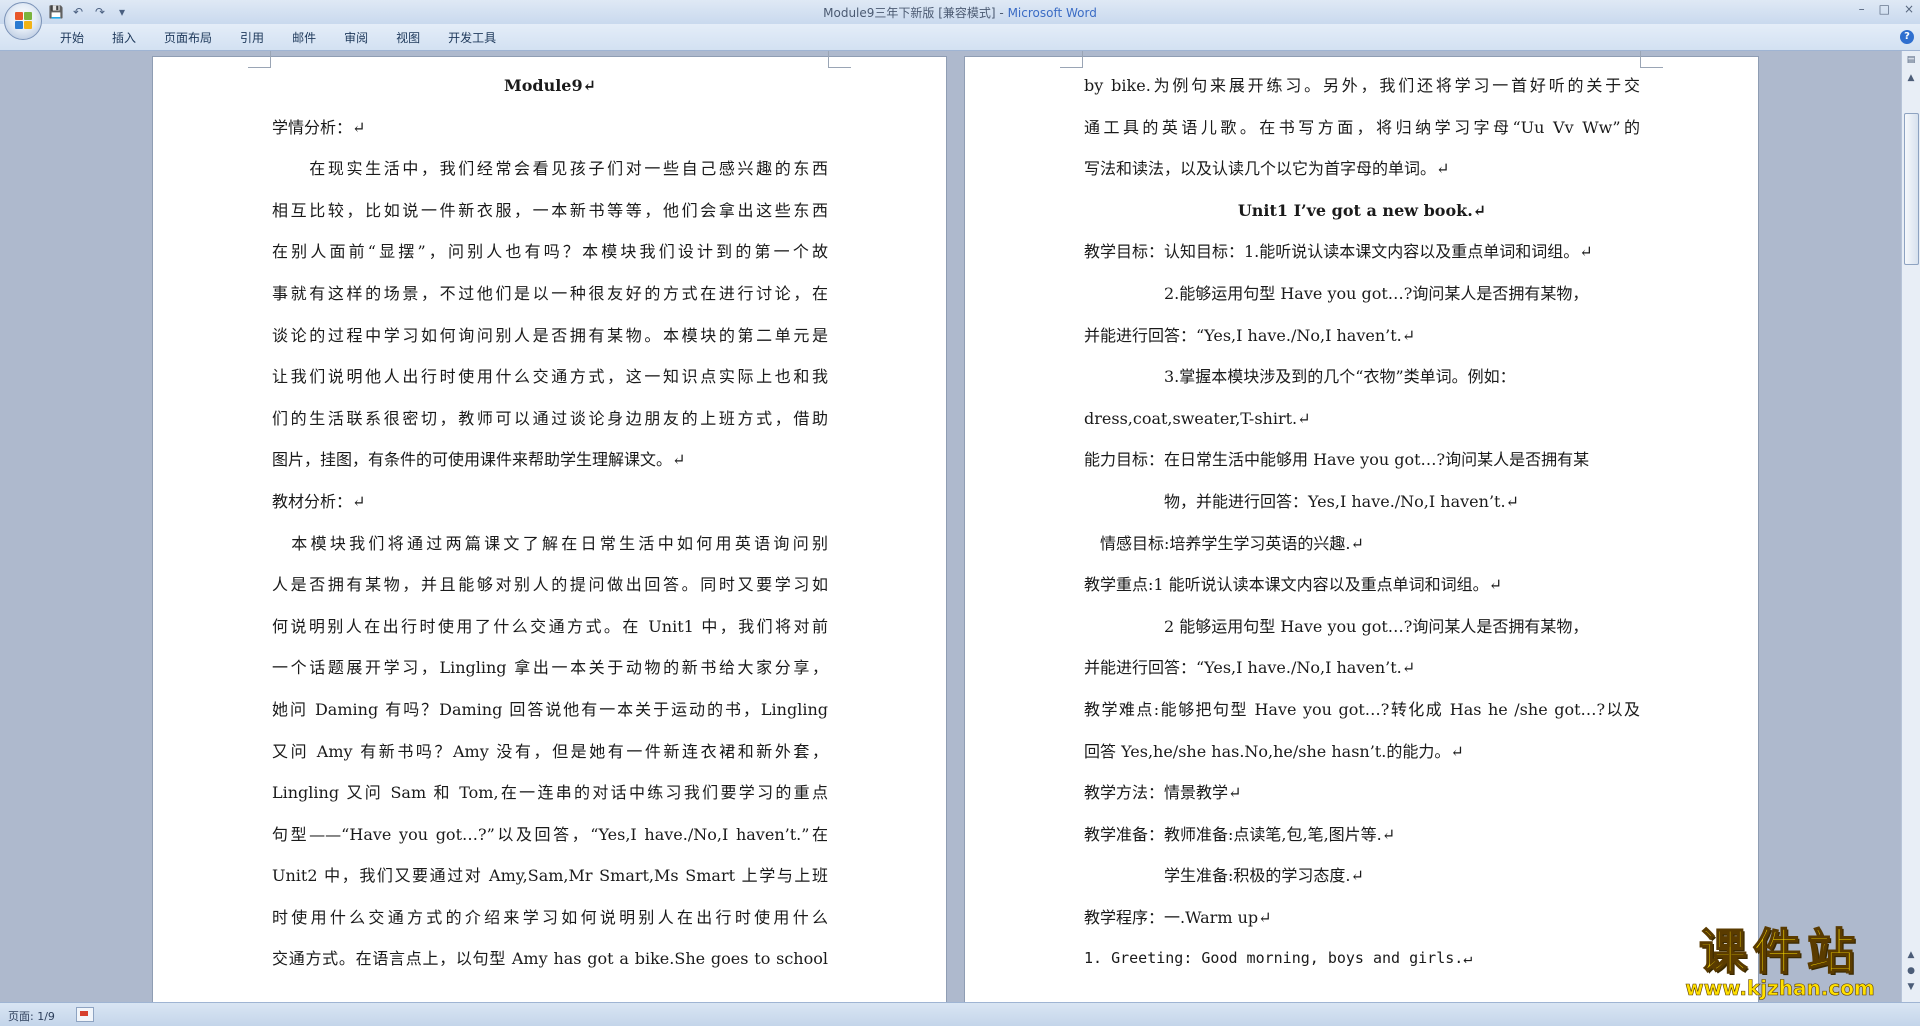  I want to click on window-controls: – □ ×, so click(1886, 9).